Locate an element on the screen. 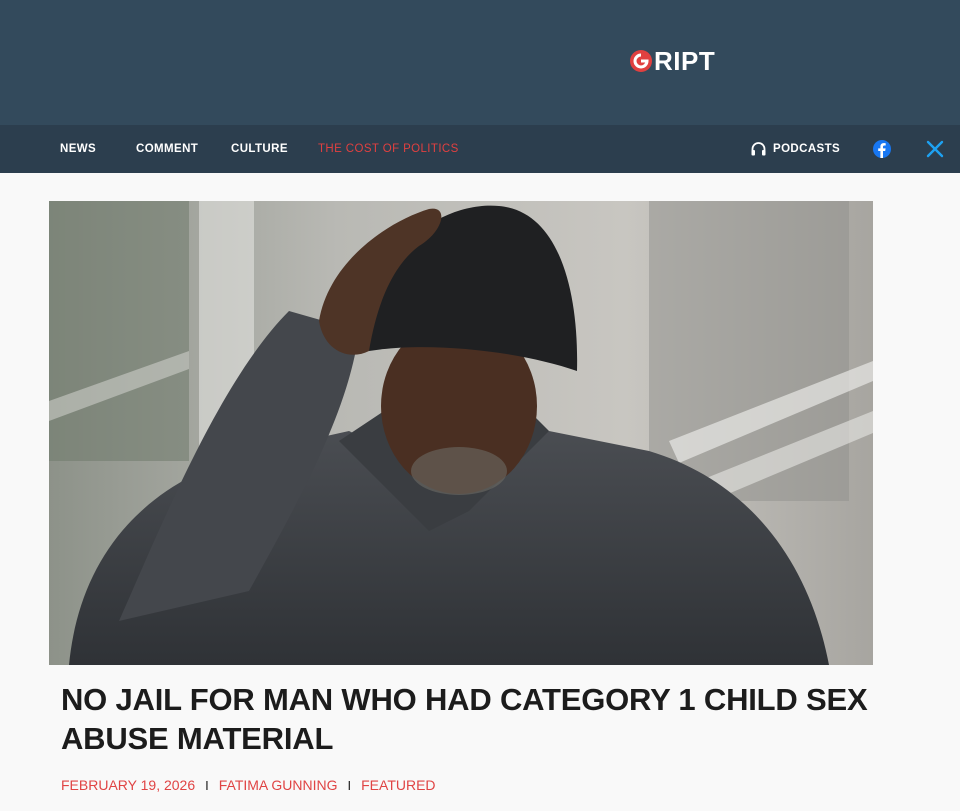 This screenshot has width=960, height=811. nav-item-news: NEWS is located at coordinates (78, 149).